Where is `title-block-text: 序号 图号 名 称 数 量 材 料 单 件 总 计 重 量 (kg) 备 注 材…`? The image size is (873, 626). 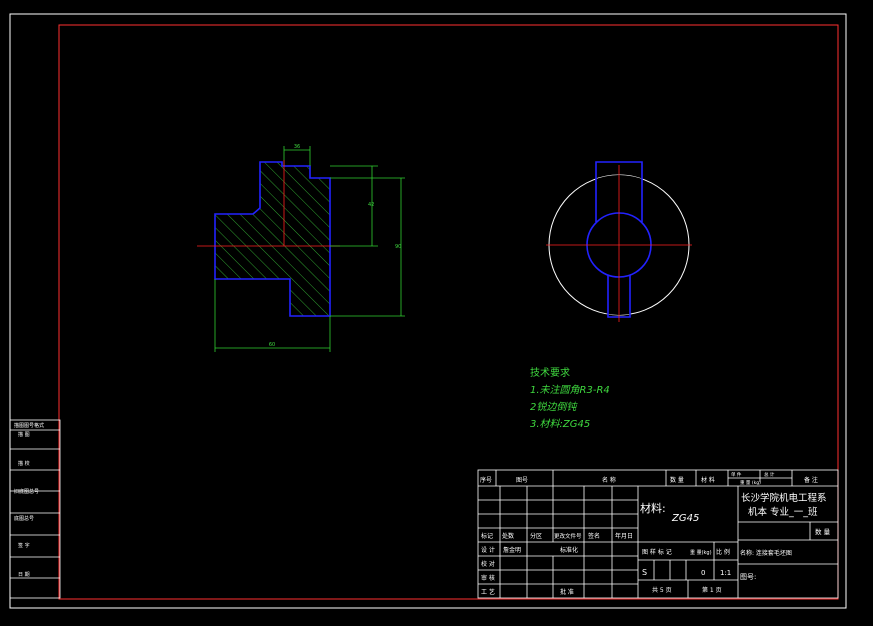
title-block-text: 序号 图号 名 称 数 量 材 料 单 件 总 计 重 量 (kg) 备 注 材… is located at coordinates (655, 533).